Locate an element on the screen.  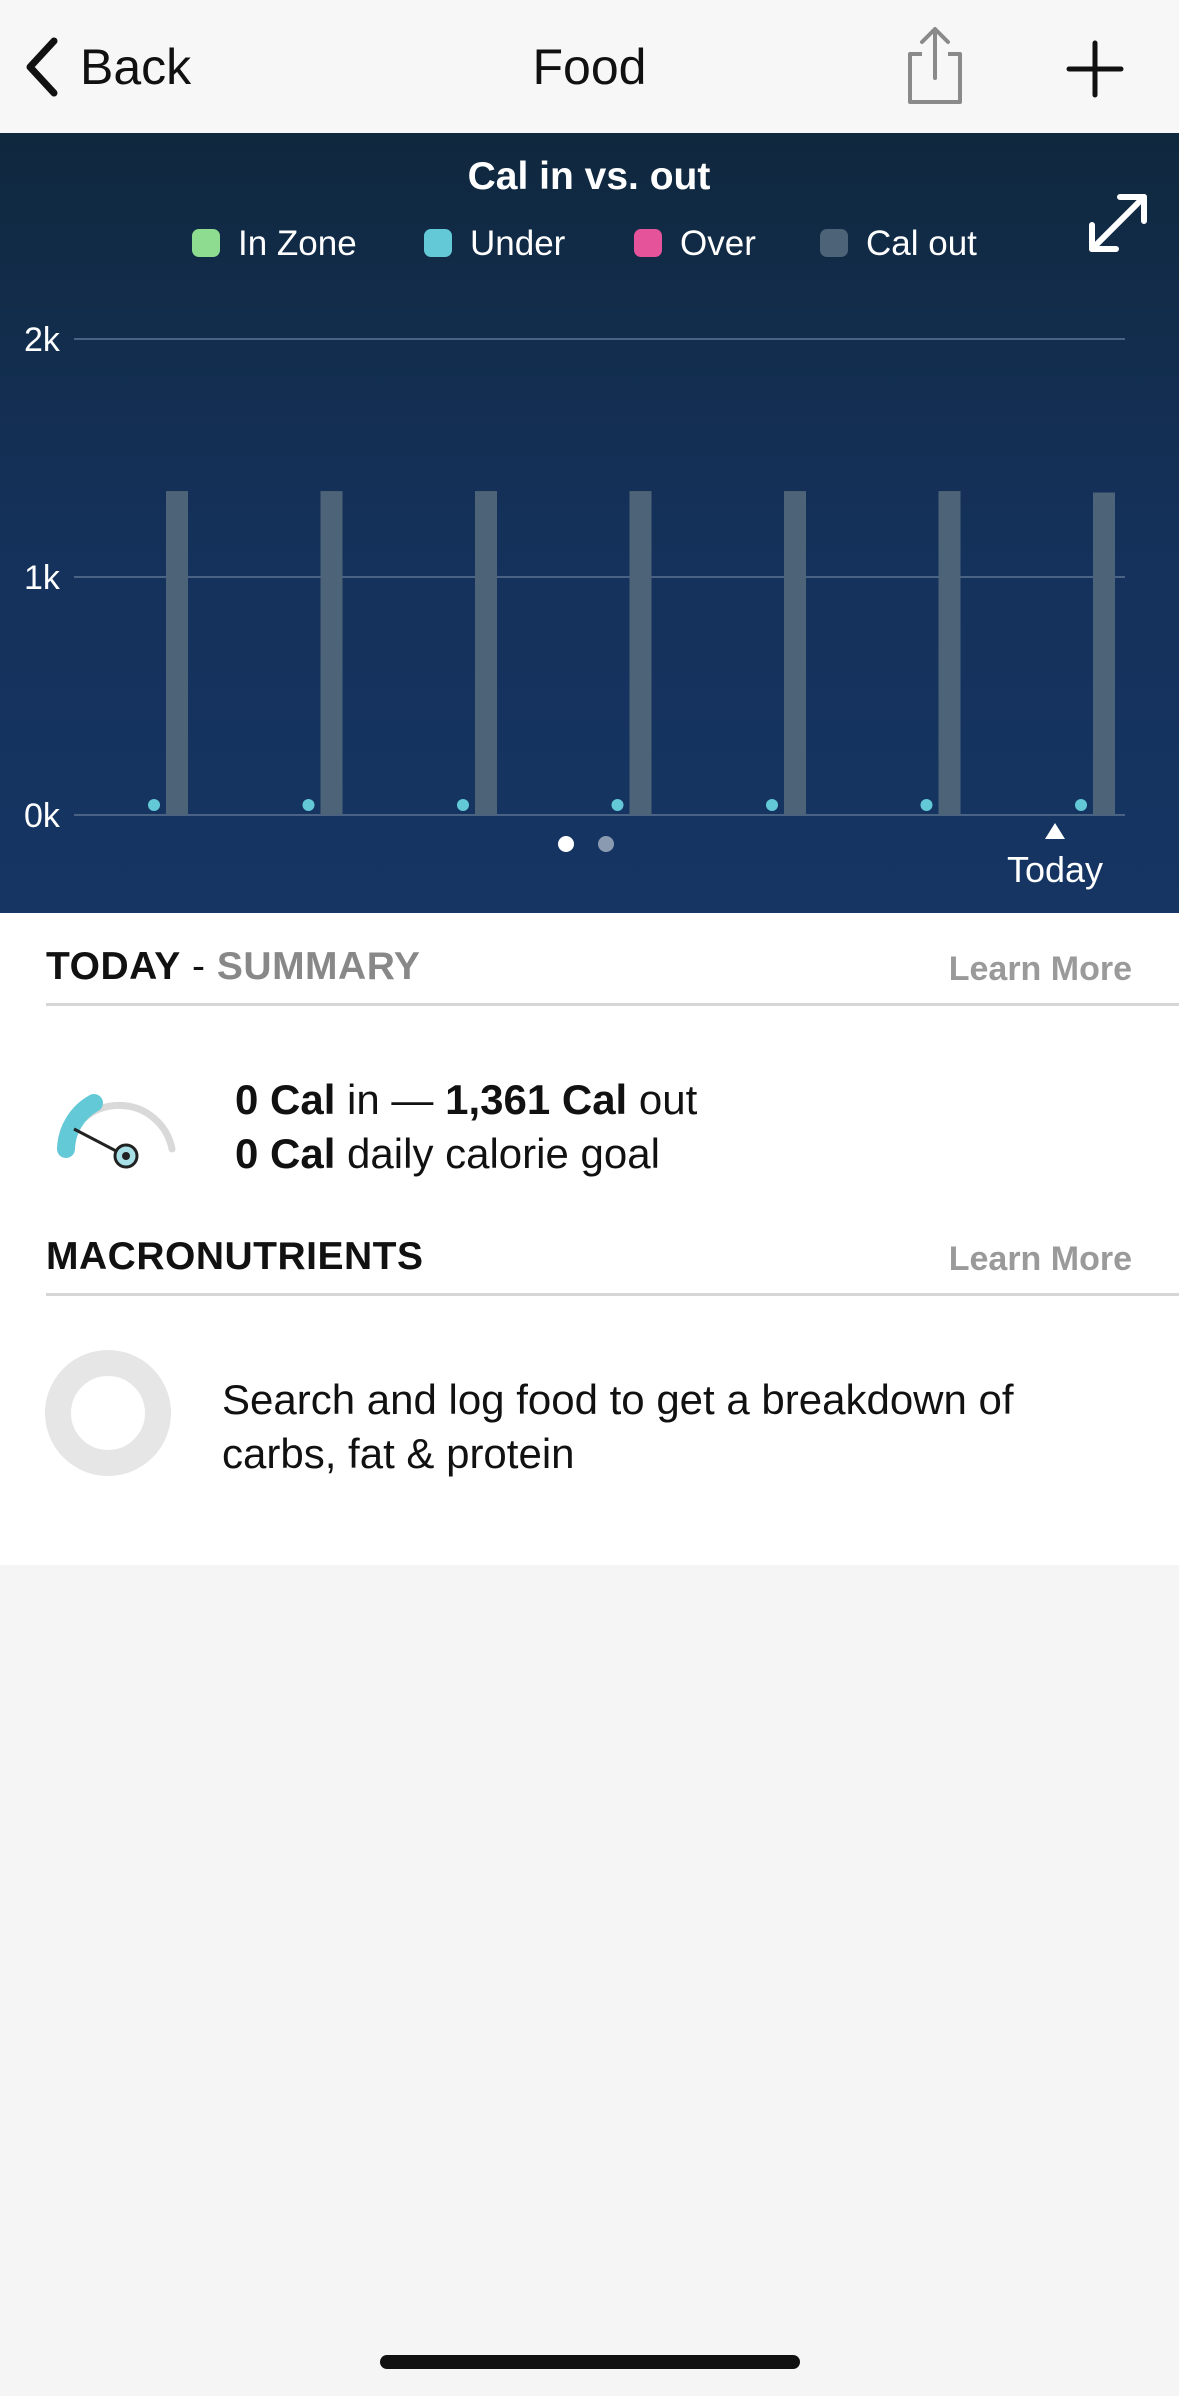
summary-header: TODAY - SUMMARY Learn More is located at coordinates (612, 969).